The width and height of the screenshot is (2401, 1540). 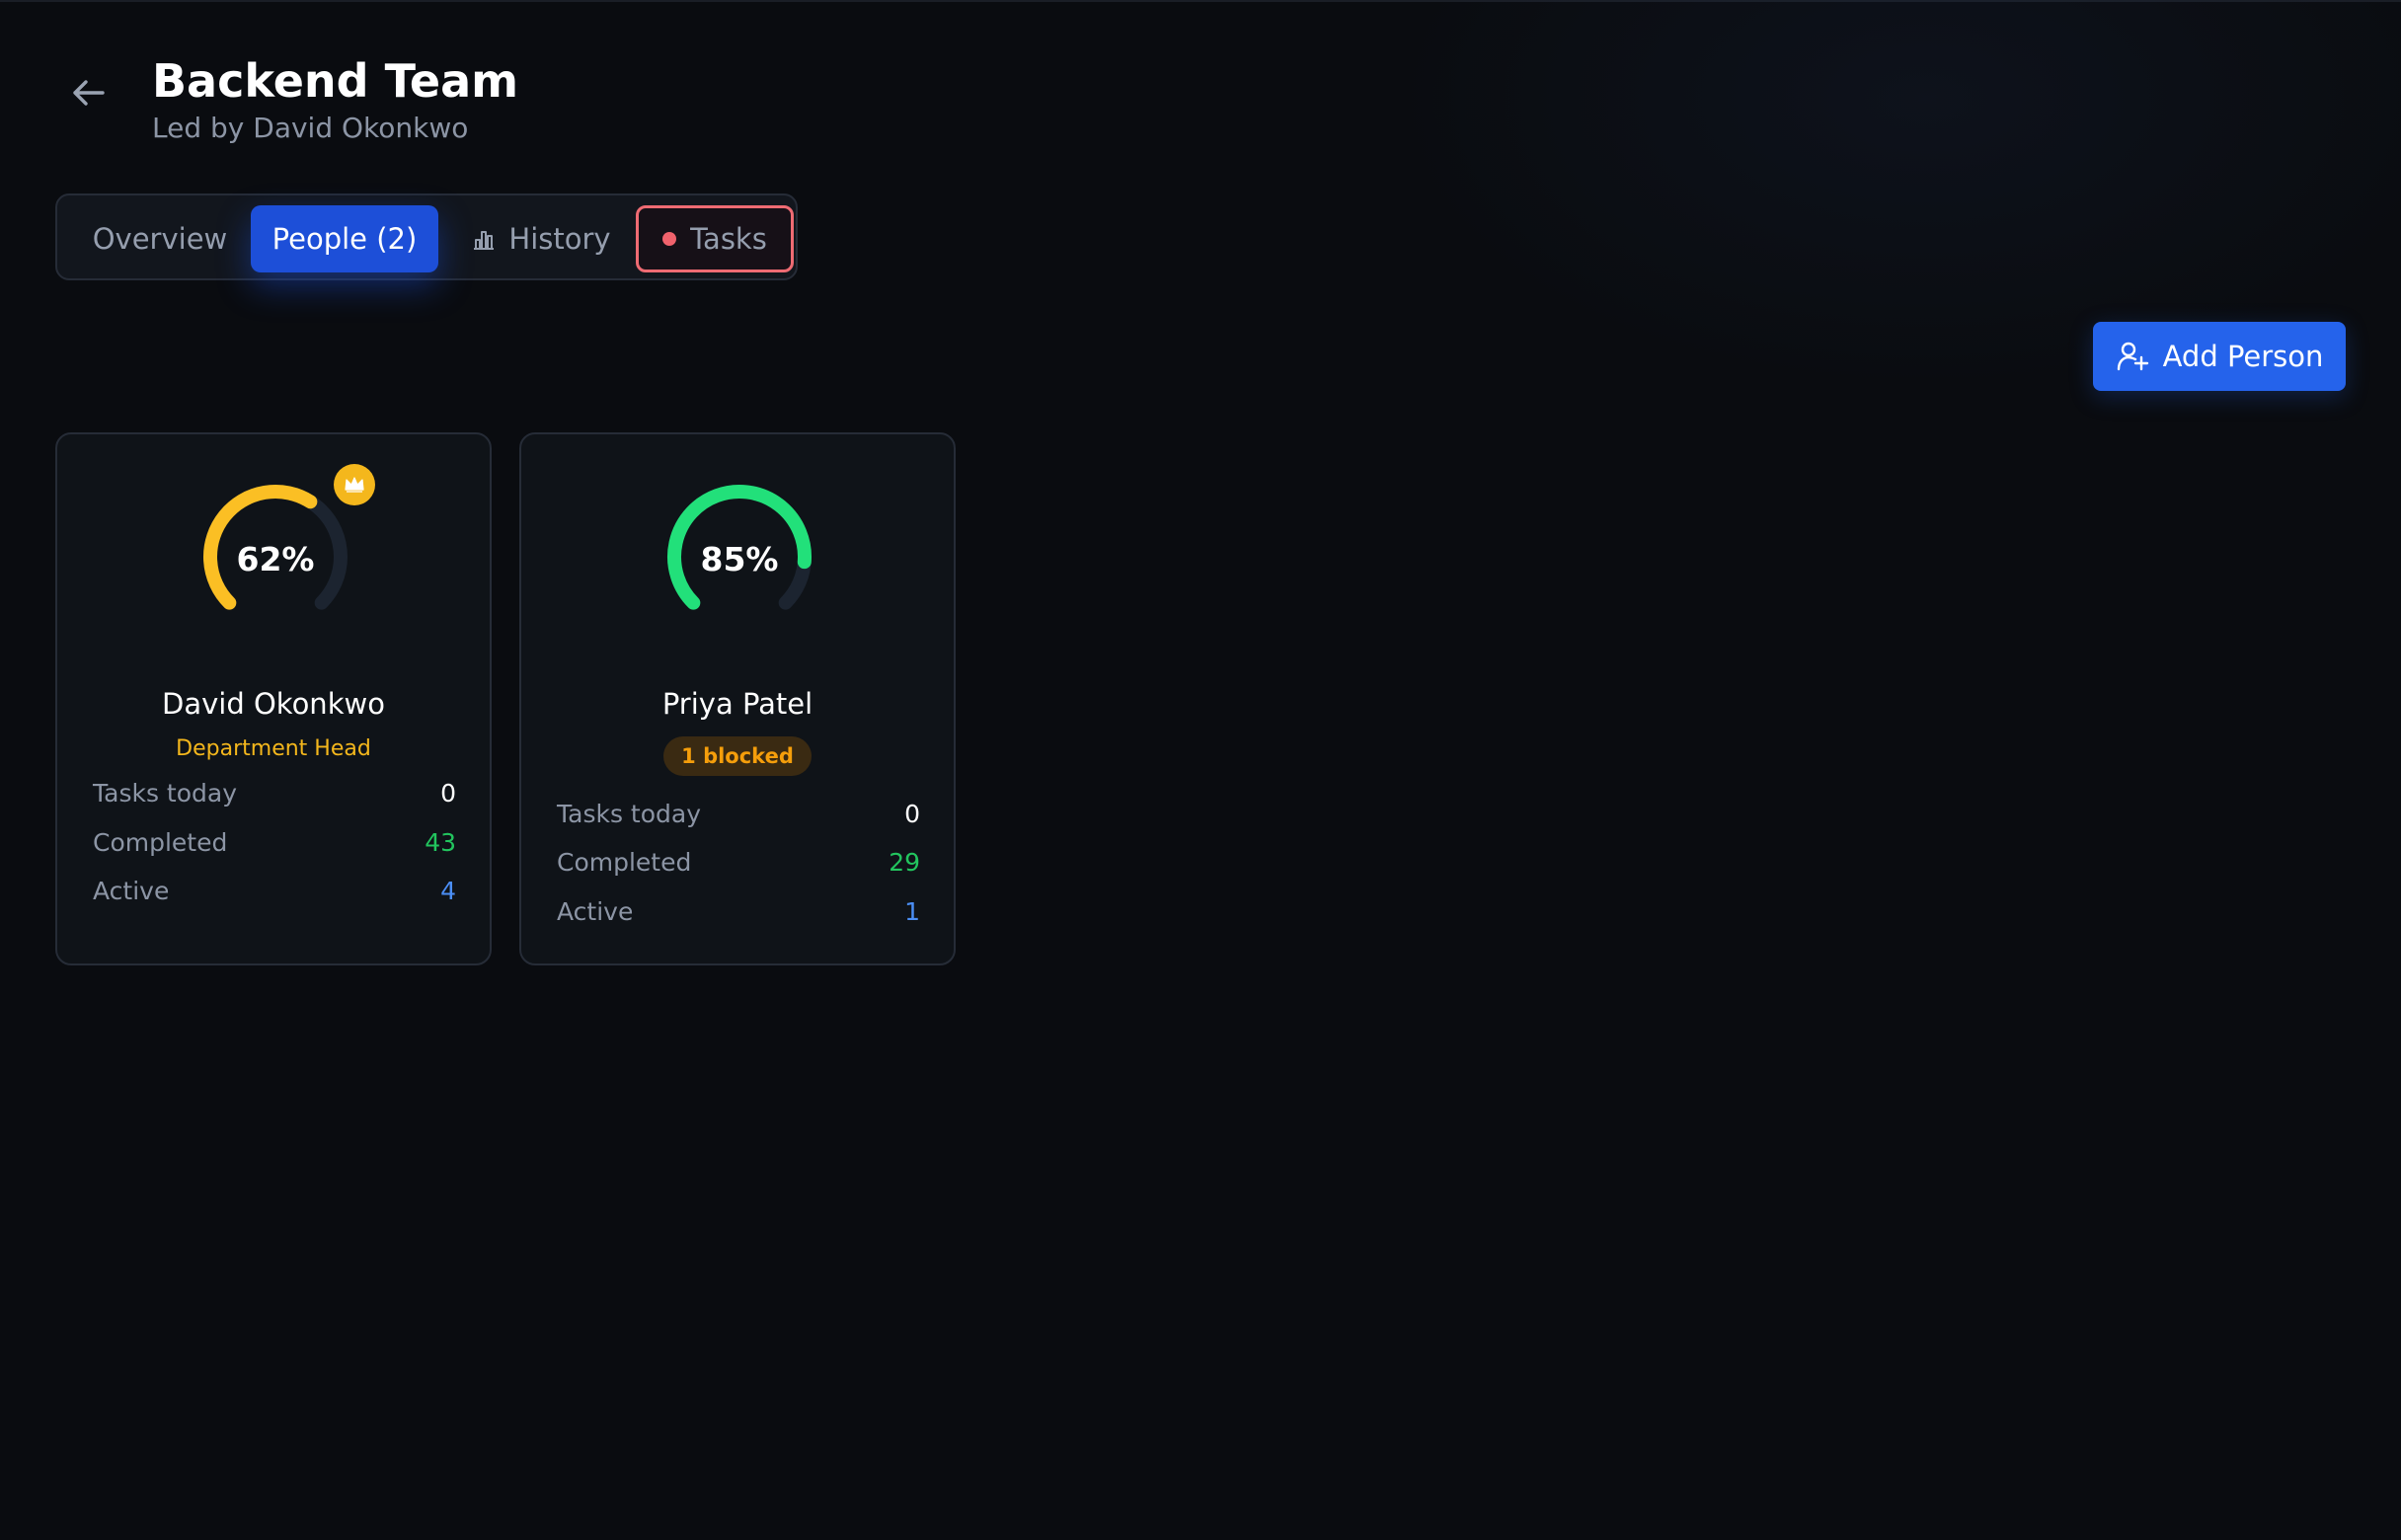 What do you see at coordinates (738, 911) in the screenshot?
I see `stat-row-active: Active 1` at bounding box center [738, 911].